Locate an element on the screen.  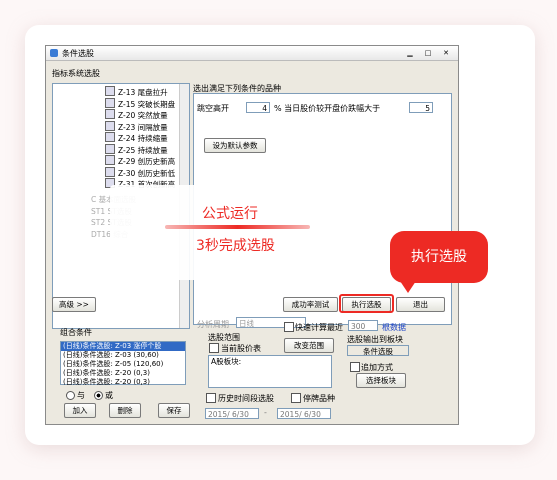
tree-item: Z-20 突然放量 is located at coordinates (136, 114).